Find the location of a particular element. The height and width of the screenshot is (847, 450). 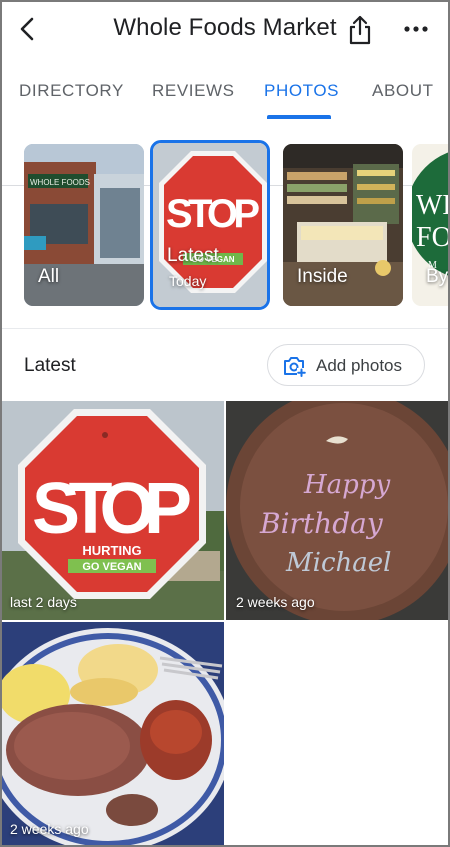

category-latest: STOP GO VEGAN Latest Today is located at coordinates (210, 225).